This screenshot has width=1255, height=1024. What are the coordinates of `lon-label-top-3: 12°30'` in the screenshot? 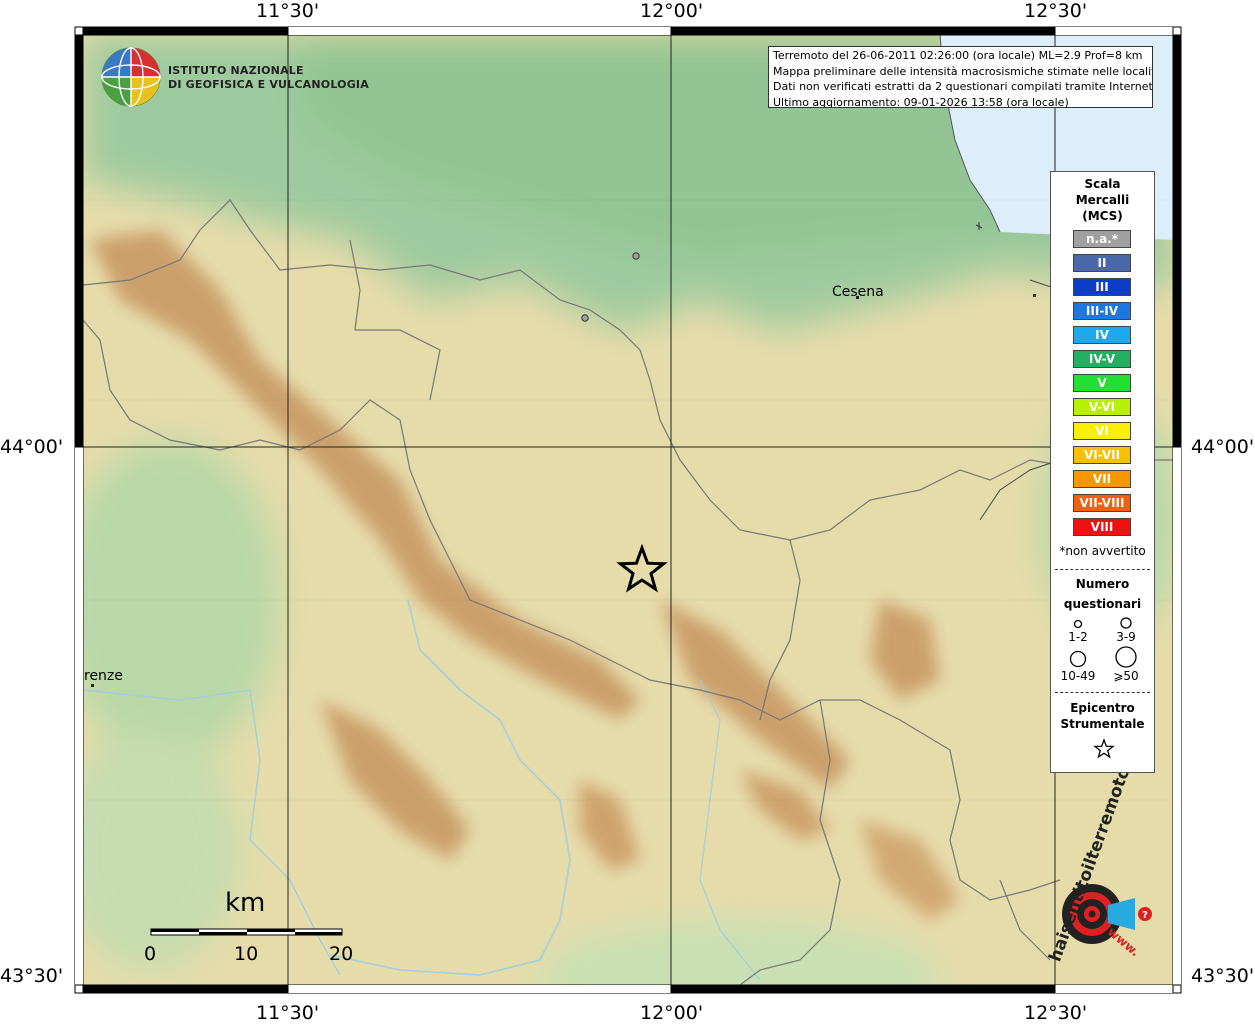 It's located at (1056, 11).